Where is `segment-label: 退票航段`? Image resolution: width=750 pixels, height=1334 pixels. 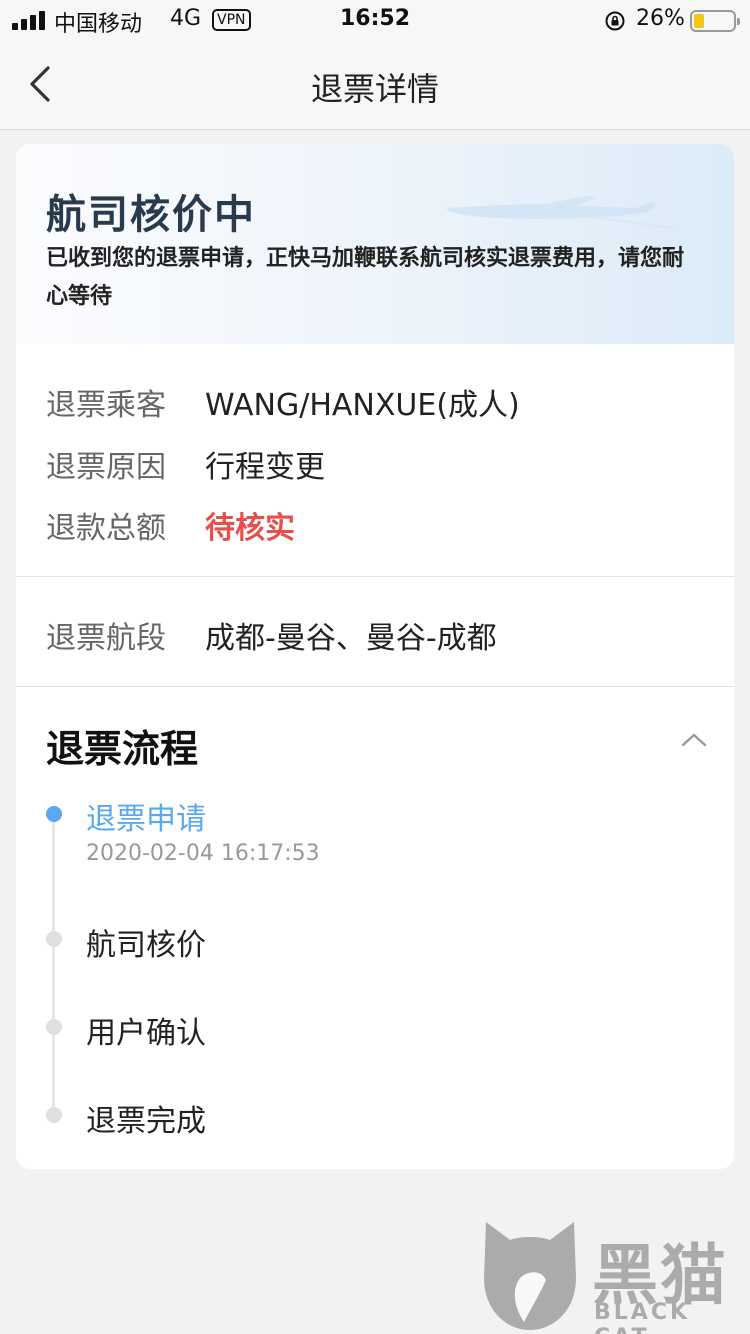 segment-label: 退票航段 is located at coordinates (106, 638).